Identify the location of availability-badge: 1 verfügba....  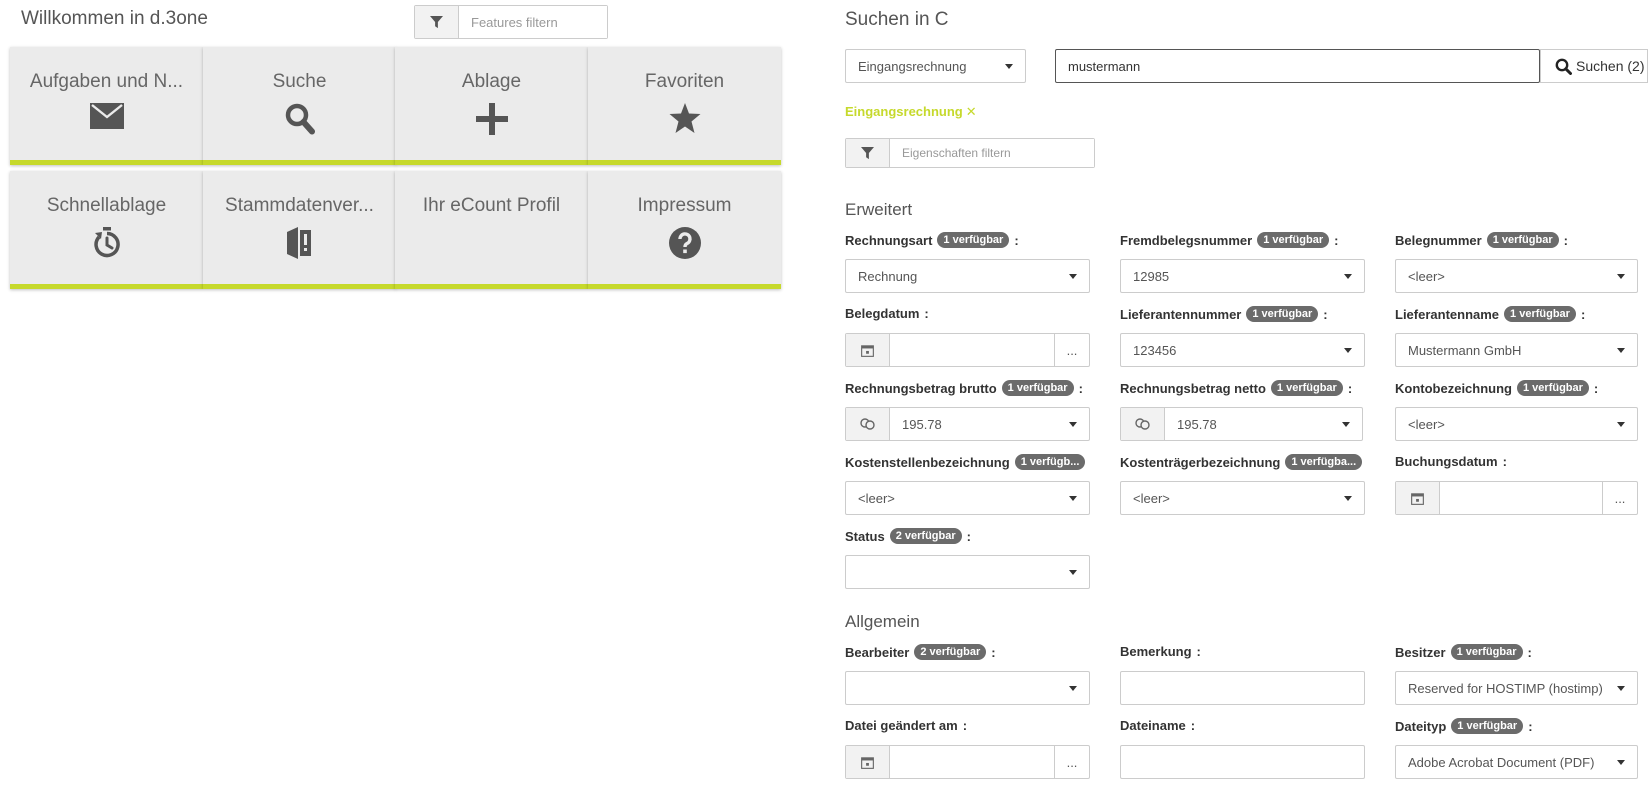
(1324, 462).